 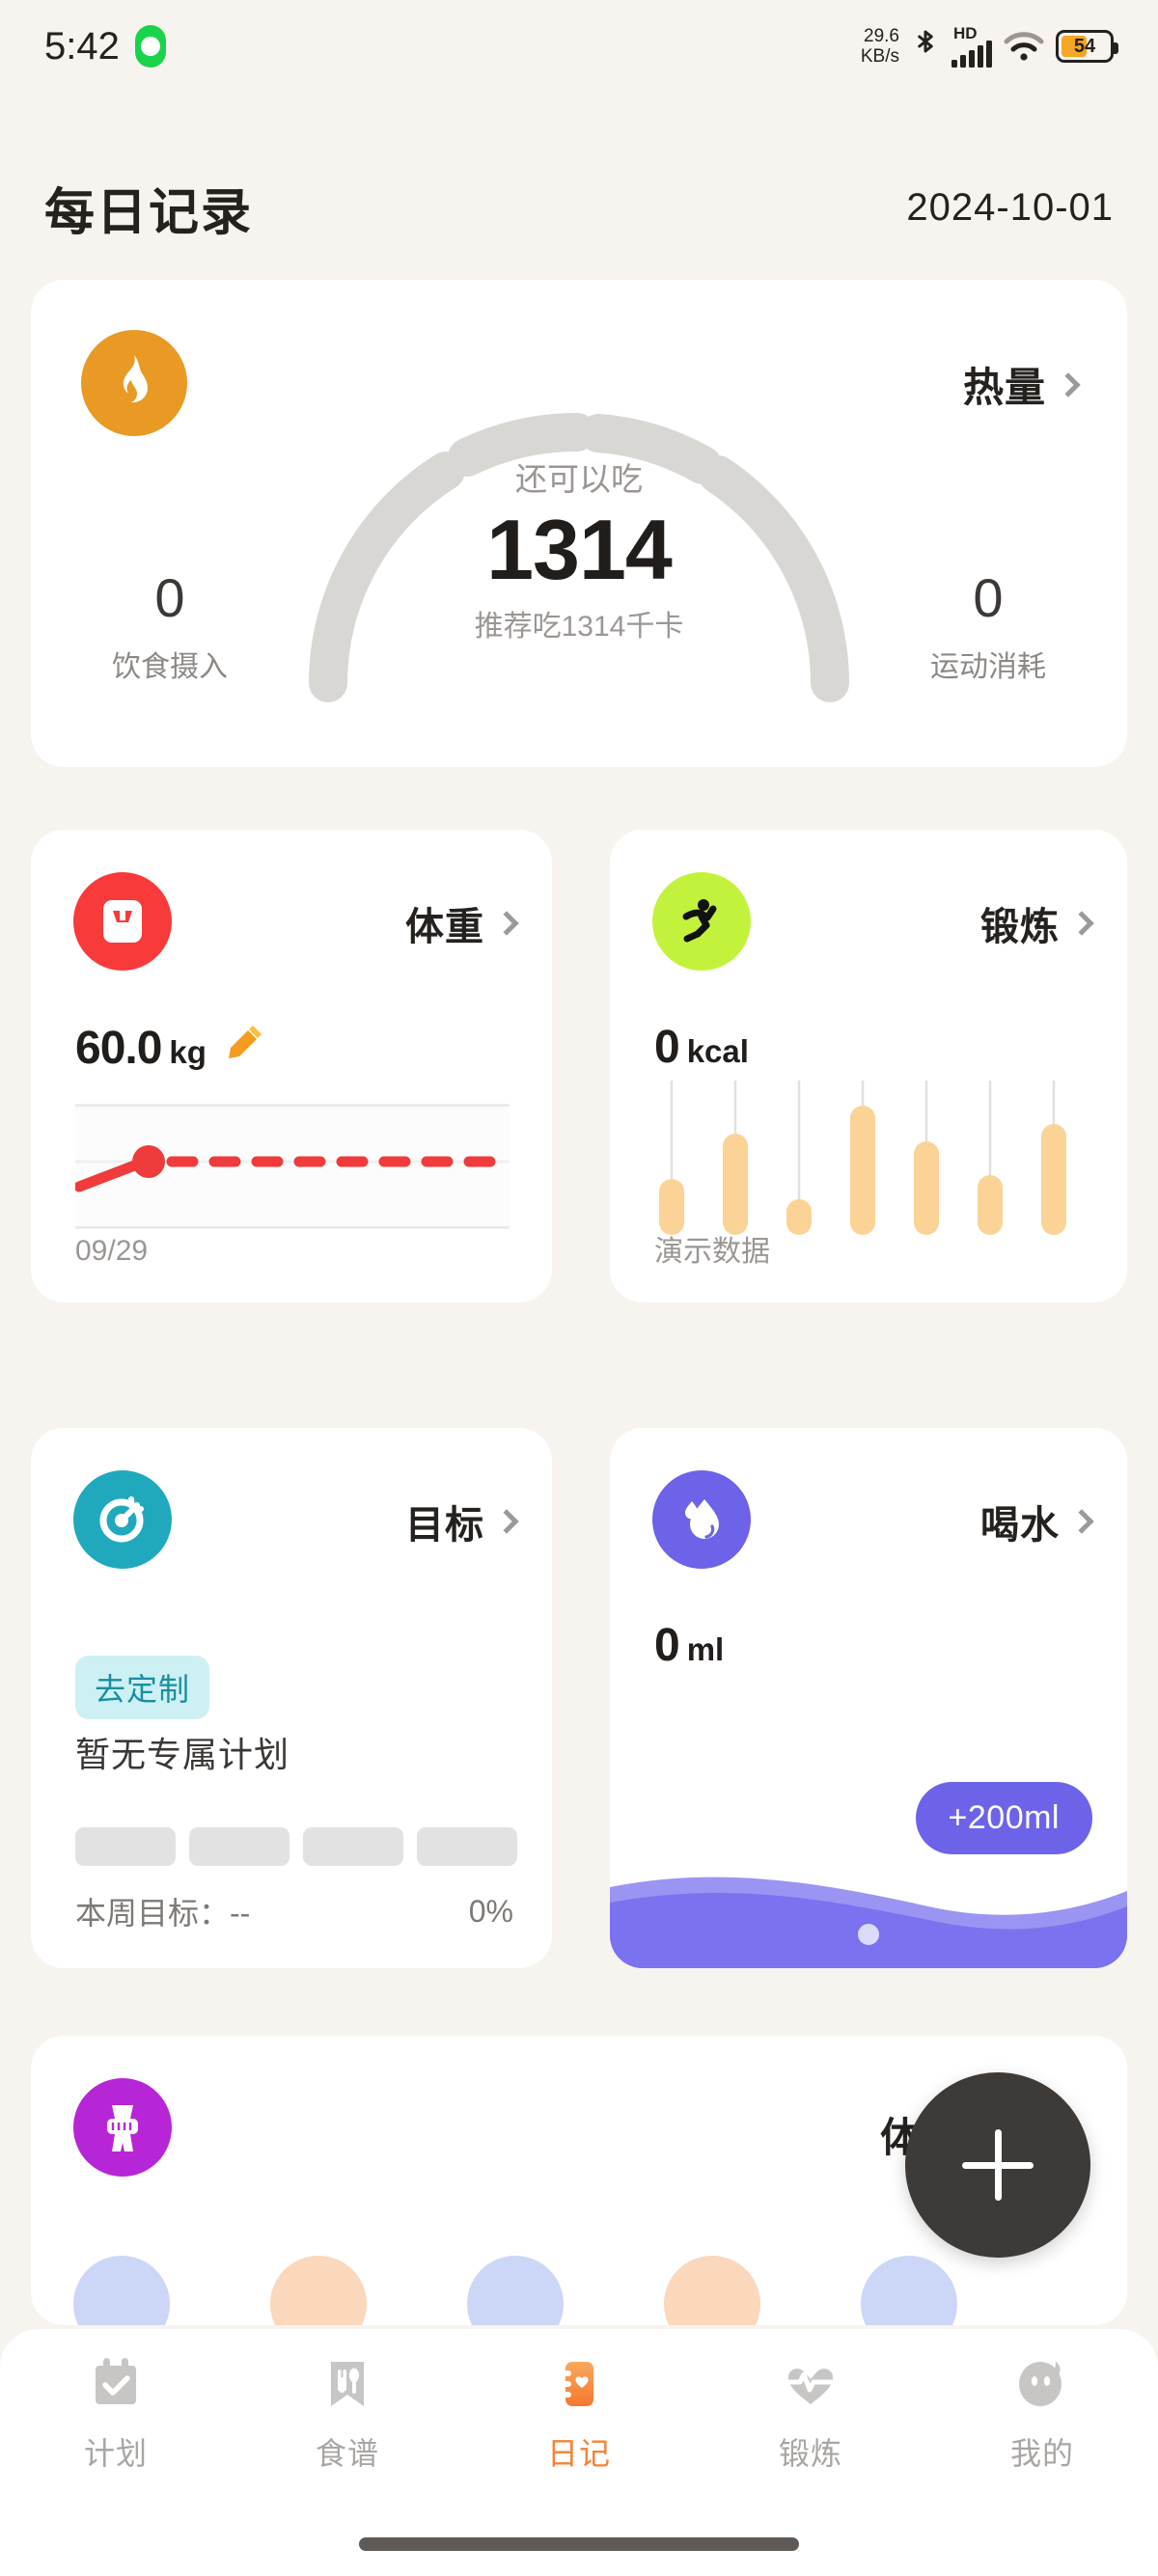 What do you see at coordinates (810, 2386) in the screenshot?
I see `heart-pulse-icon` at bounding box center [810, 2386].